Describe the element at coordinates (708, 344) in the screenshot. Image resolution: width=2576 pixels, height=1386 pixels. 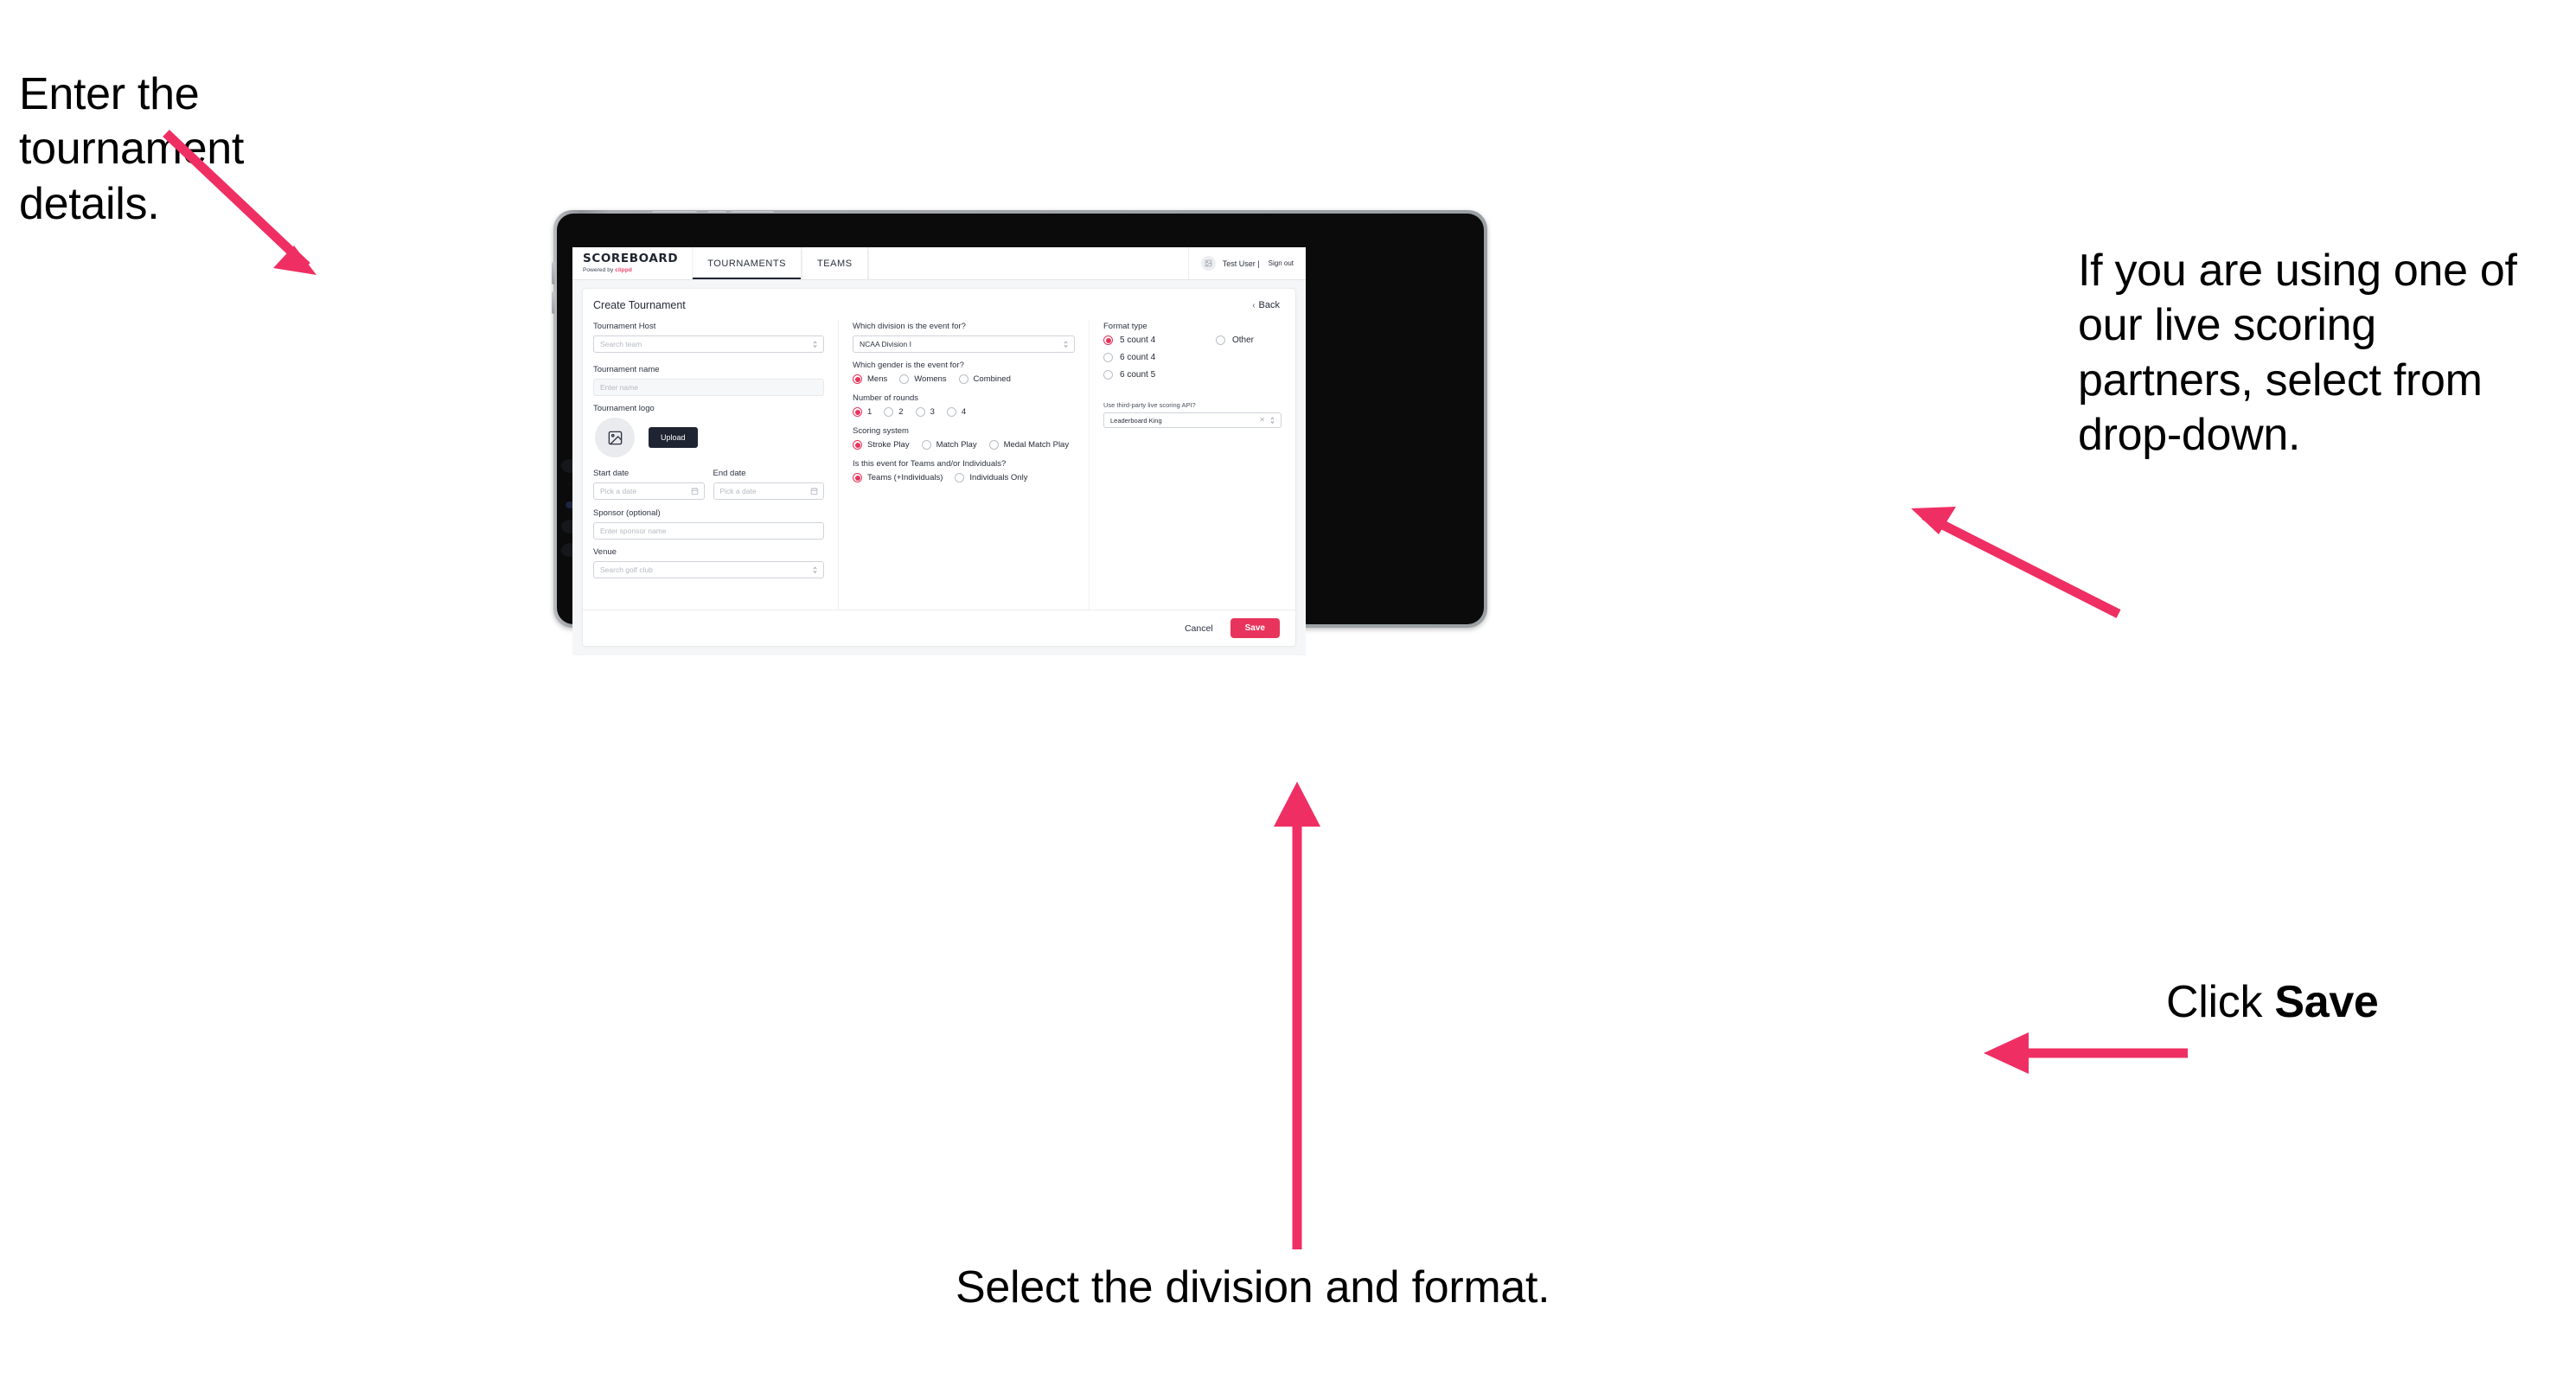
I see `tournament-host-input: Search team` at that location.